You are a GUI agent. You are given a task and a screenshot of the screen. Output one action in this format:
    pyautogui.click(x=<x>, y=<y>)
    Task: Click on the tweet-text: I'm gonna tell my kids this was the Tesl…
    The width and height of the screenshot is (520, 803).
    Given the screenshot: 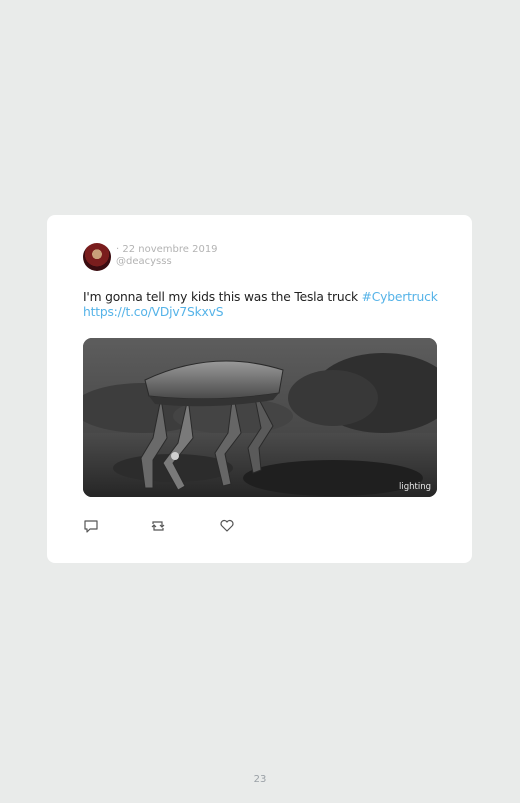 What is the action you would take?
    pyautogui.click(x=263, y=305)
    